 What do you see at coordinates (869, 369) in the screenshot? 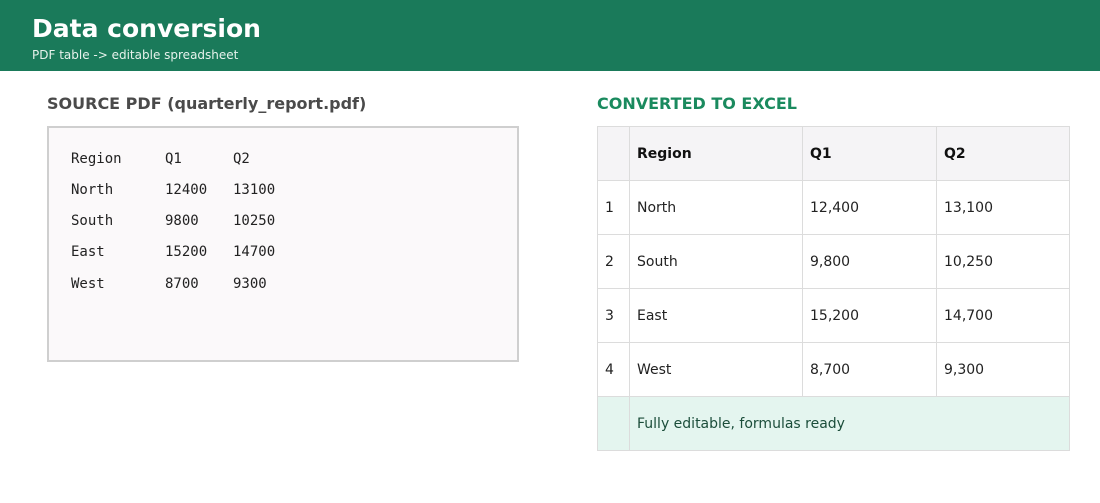
I see `cell-q1: 8,700` at bounding box center [869, 369].